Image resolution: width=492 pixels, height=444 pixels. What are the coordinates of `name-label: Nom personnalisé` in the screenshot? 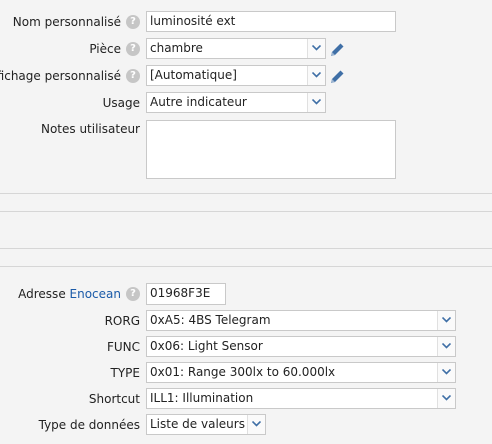 It's located at (66, 22).